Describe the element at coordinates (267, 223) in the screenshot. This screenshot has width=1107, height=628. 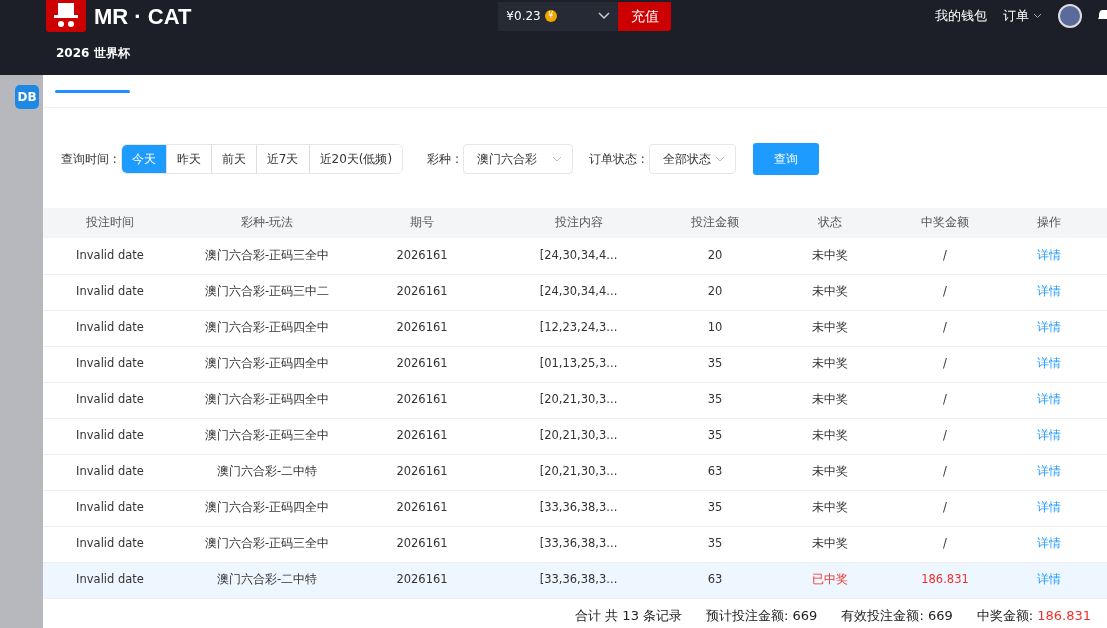
I see `column-header: 彩种-玩法` at that location.